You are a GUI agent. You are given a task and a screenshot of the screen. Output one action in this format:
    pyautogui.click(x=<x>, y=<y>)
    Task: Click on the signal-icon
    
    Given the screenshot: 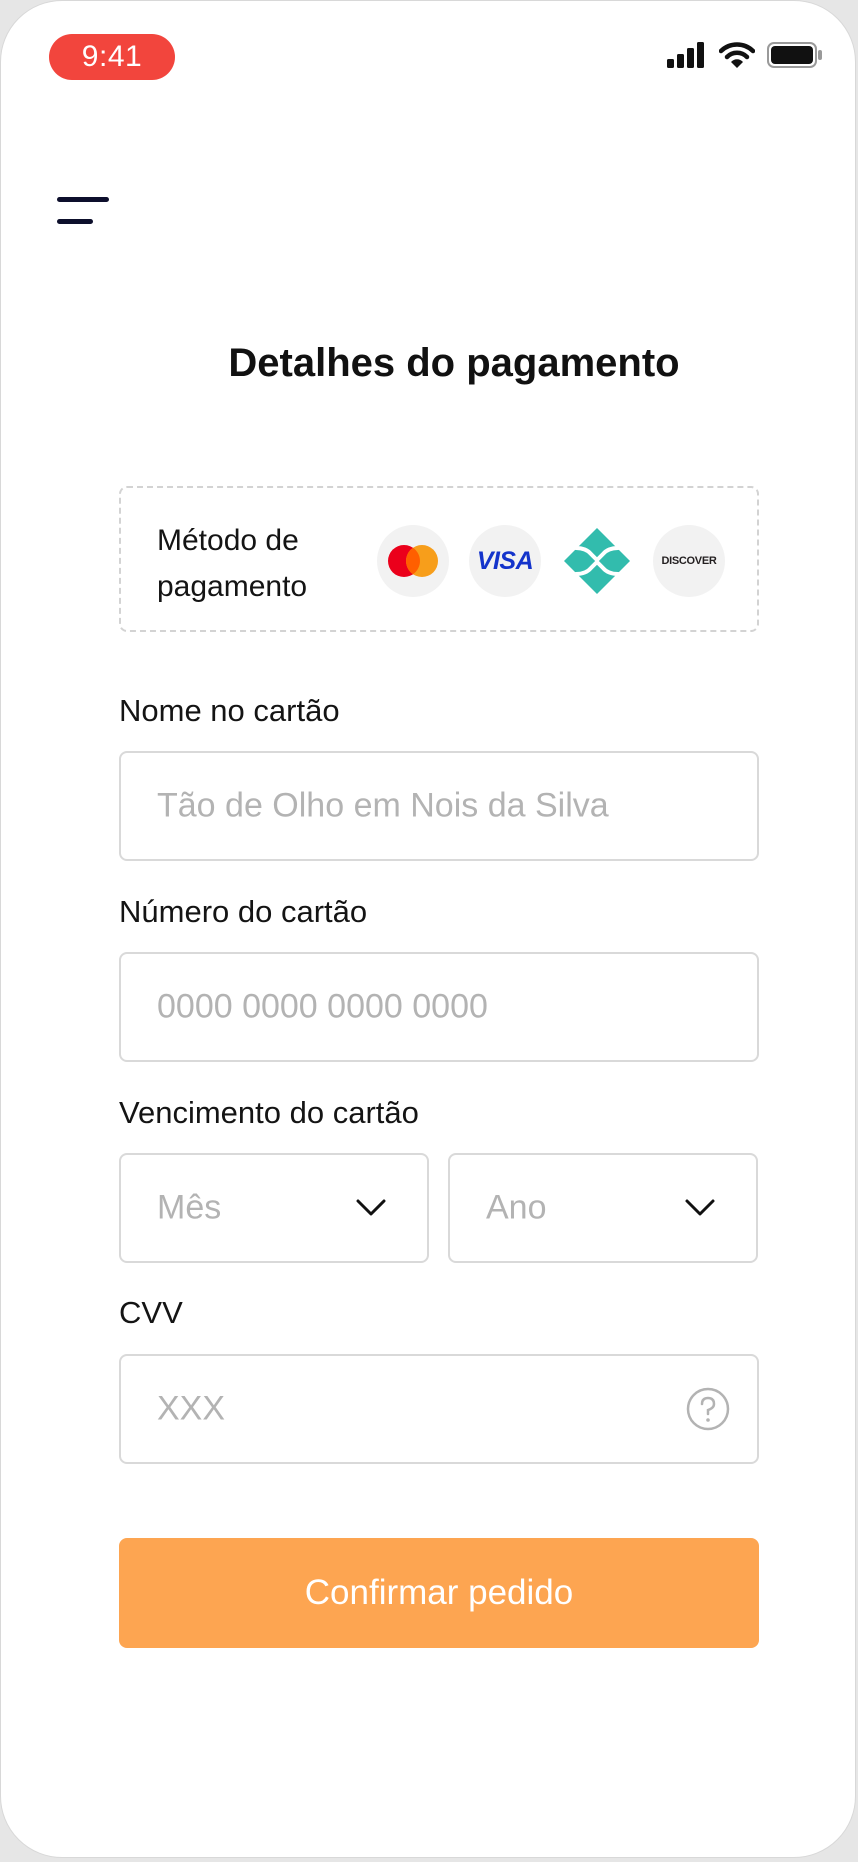 What is the action you would take?
    pyautogui.click(x=685, y=55)
    